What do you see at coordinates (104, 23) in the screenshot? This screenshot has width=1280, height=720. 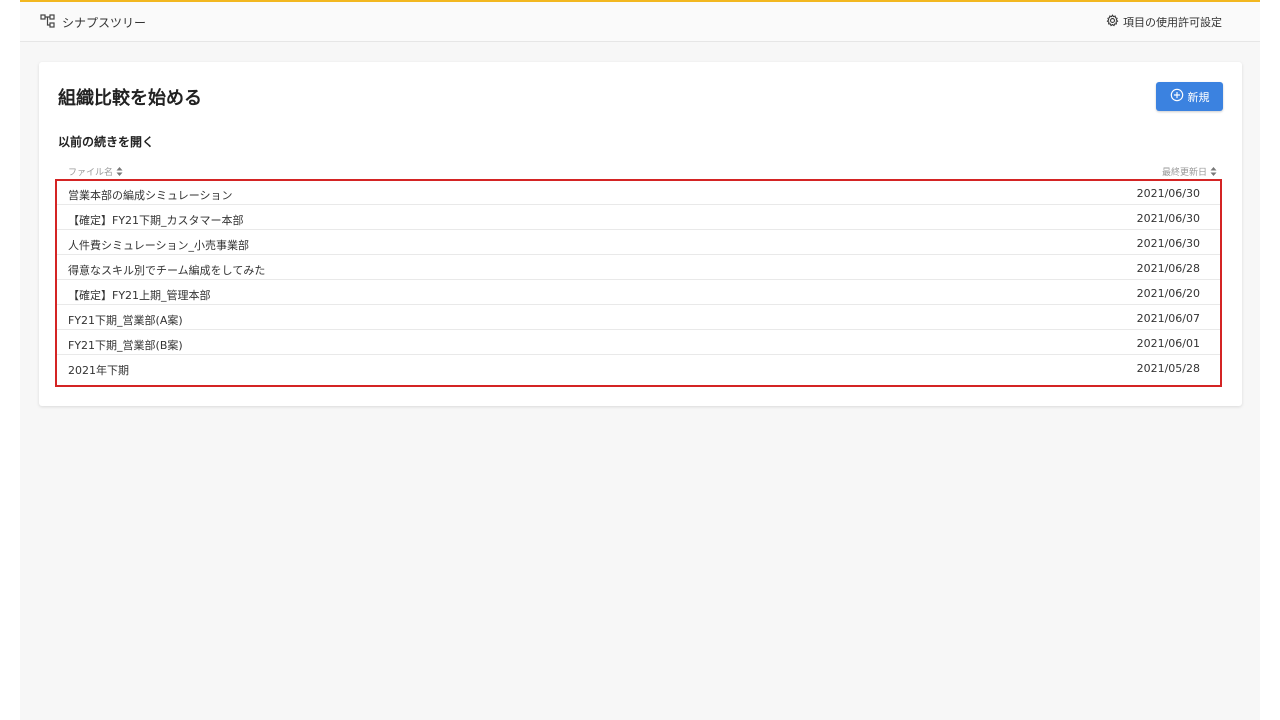 I see `app-name: シナプスツリー` at bounding box center [104, 23].